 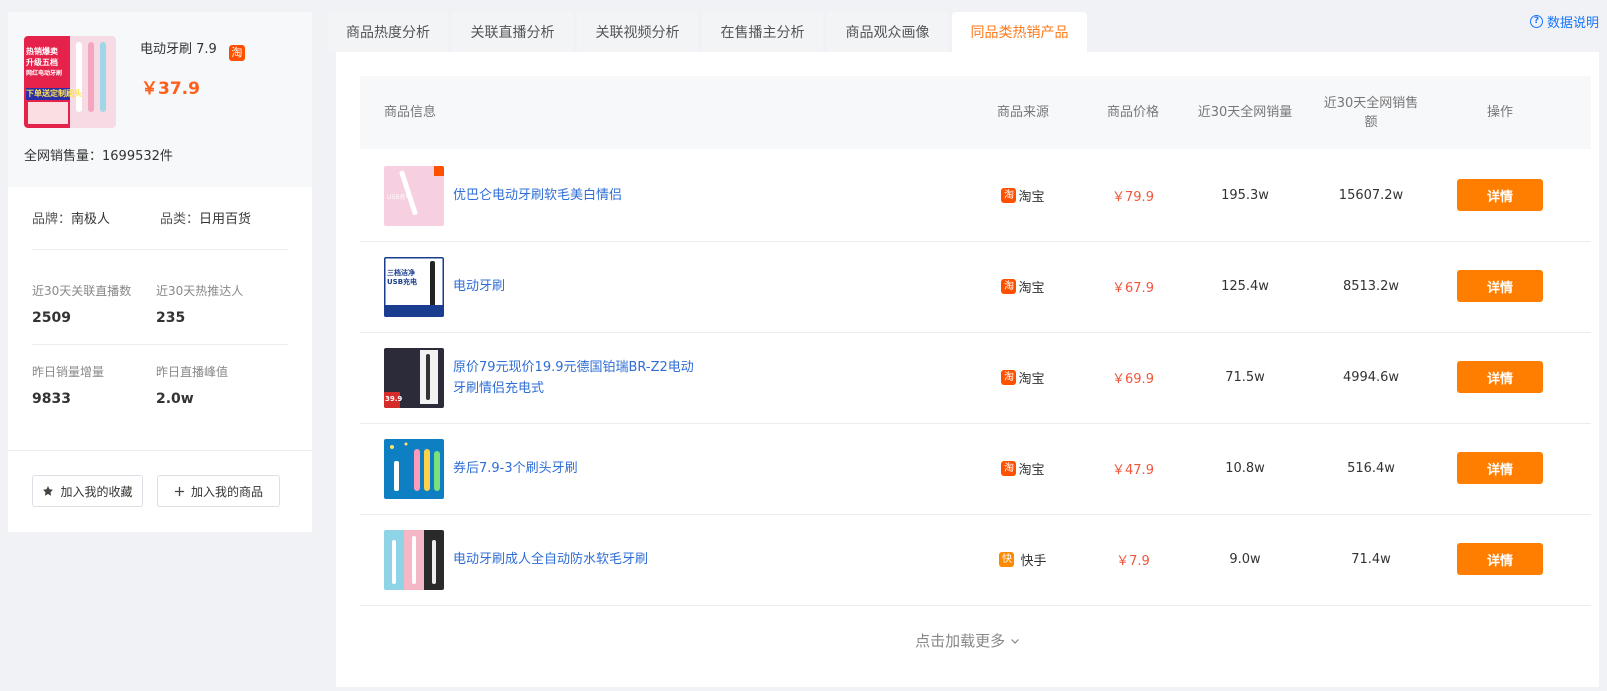 What do you see at coordinates (218, 491) in the screenshot?
I see `add-to-my-products-button: 加入我的商品` at bounding box center [218, 491].